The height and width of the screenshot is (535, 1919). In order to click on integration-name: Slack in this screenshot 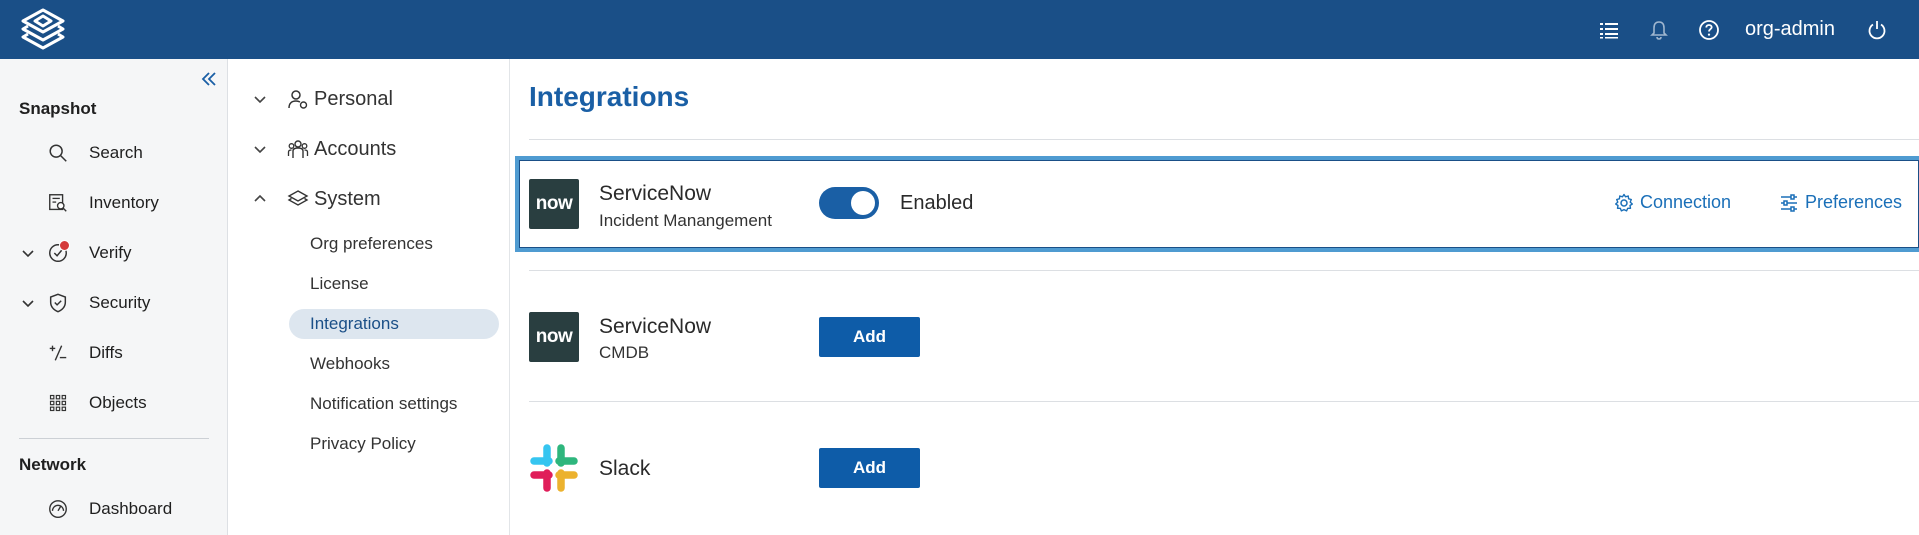, I will do `click(625, 468)`.